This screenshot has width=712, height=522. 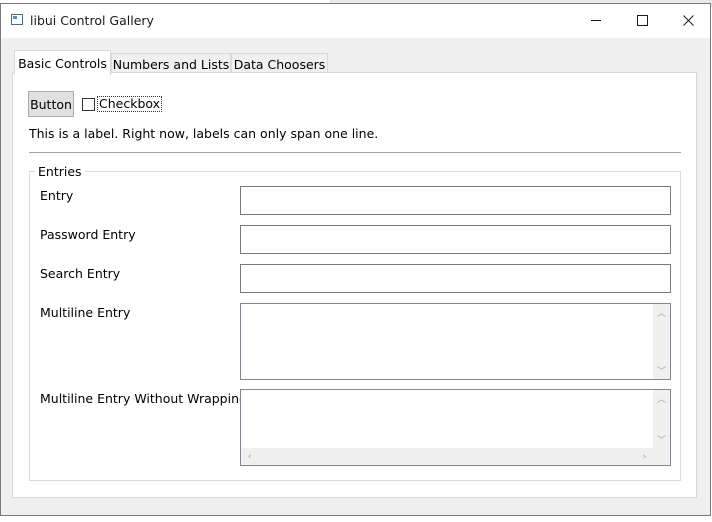 What do you see at coordinates (249, 456) in the screenshot?
I see `scroll-left-icon: ‹` at bounding box center [249, 456].